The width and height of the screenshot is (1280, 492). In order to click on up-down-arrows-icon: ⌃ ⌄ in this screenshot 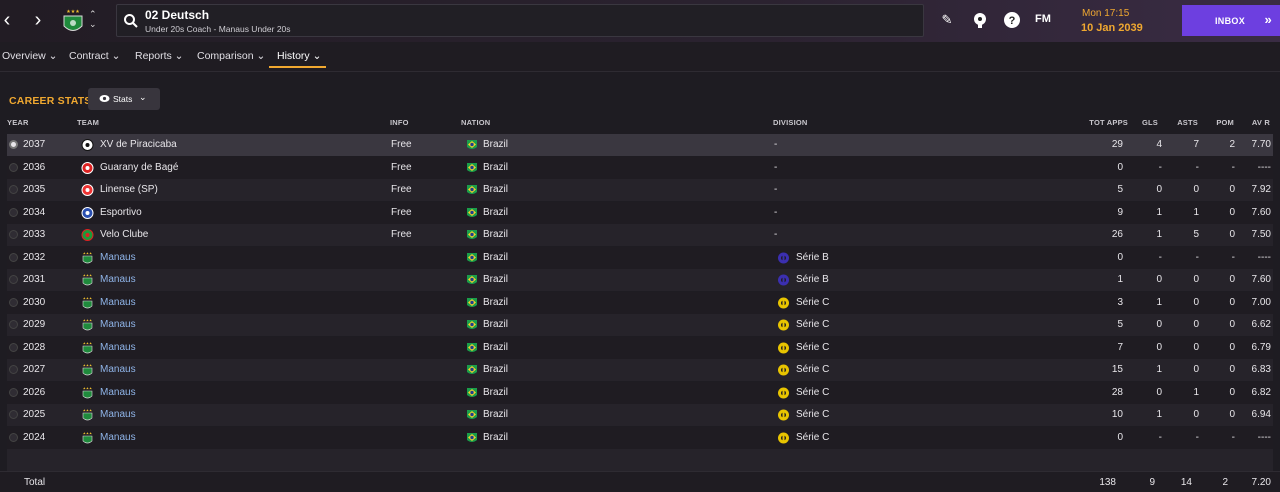, I will do `click(93, 19)`.